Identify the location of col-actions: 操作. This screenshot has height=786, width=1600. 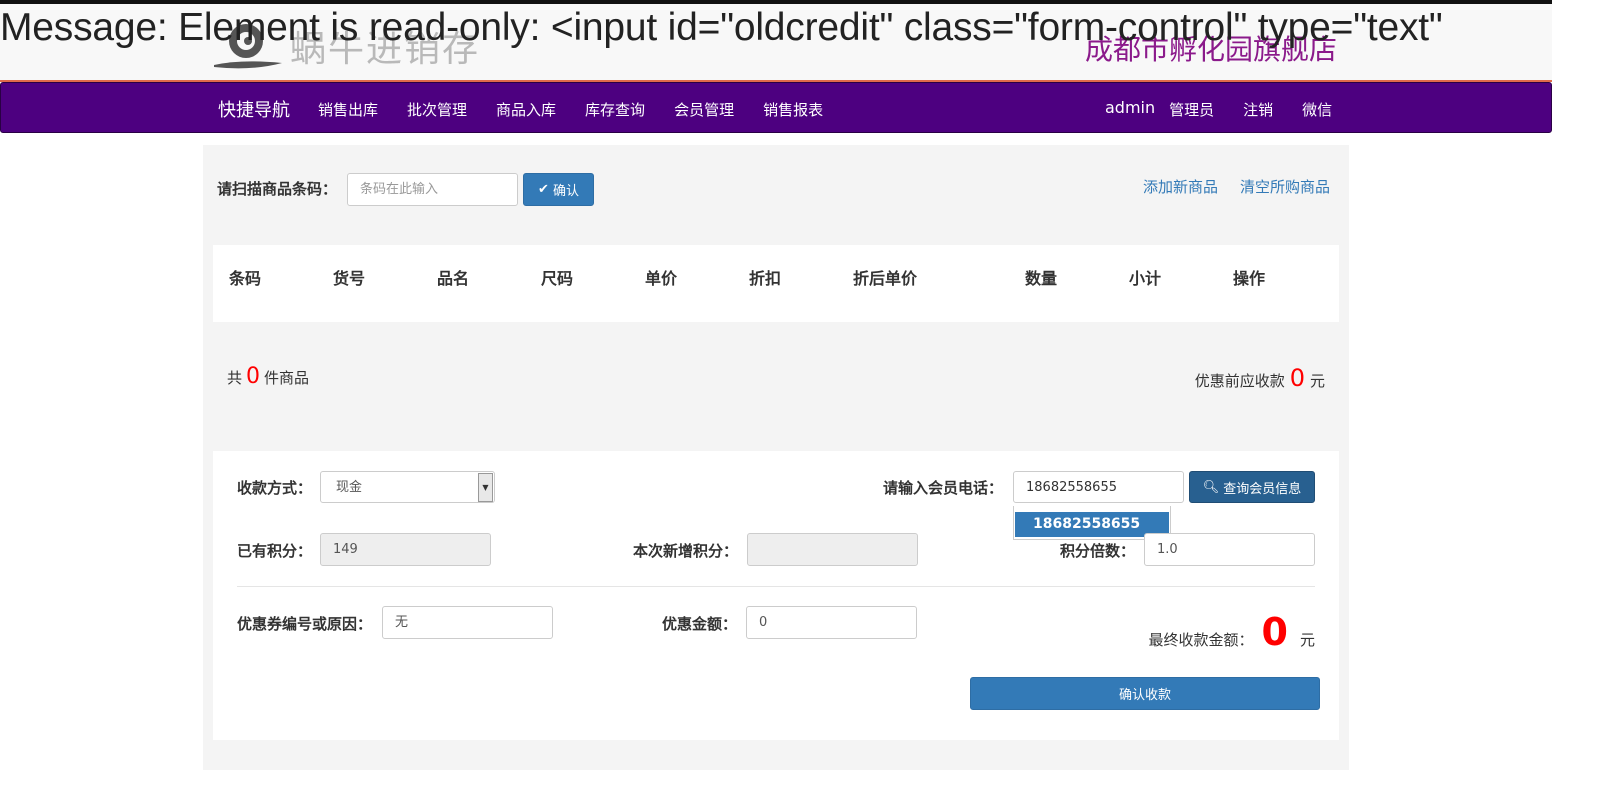
(1249, 278).